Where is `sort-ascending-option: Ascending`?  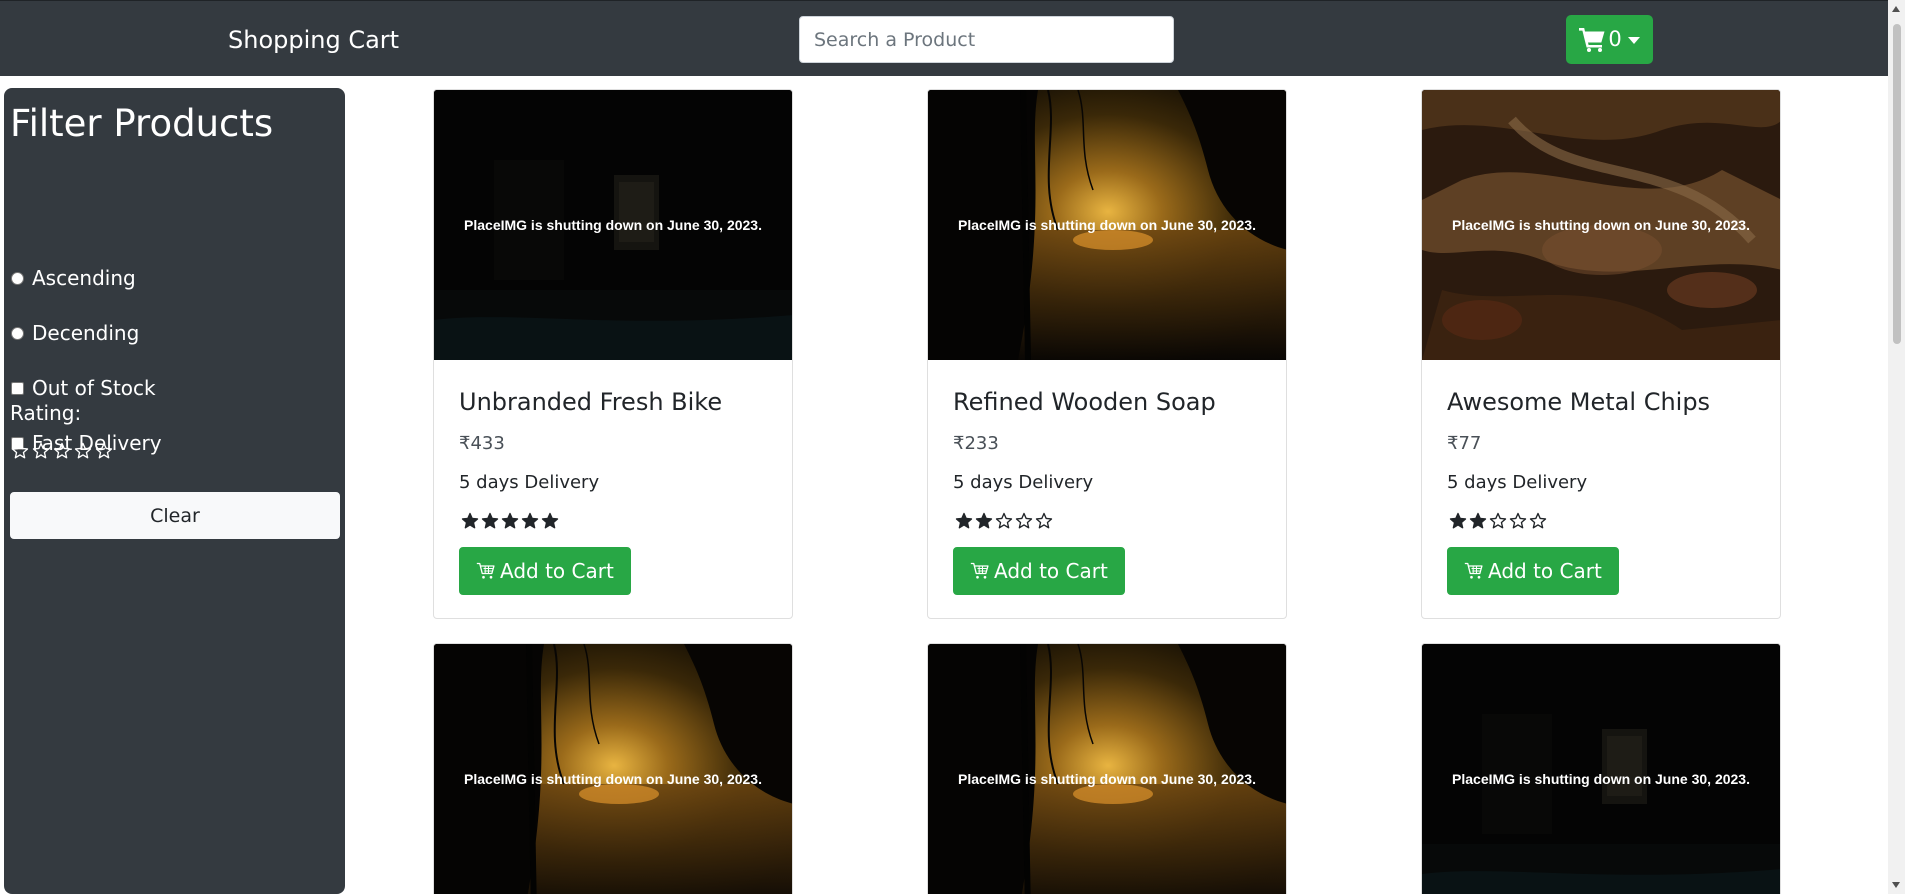
sort-ascending-option: Ascending is located at coordinates (73, 278).